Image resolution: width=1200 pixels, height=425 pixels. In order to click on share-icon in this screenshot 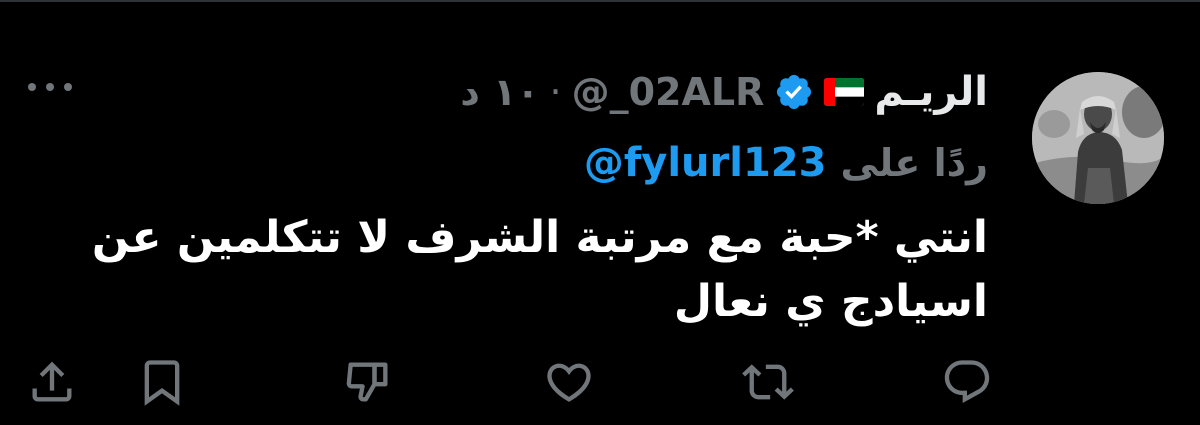, I will do `click(52, 382)`.